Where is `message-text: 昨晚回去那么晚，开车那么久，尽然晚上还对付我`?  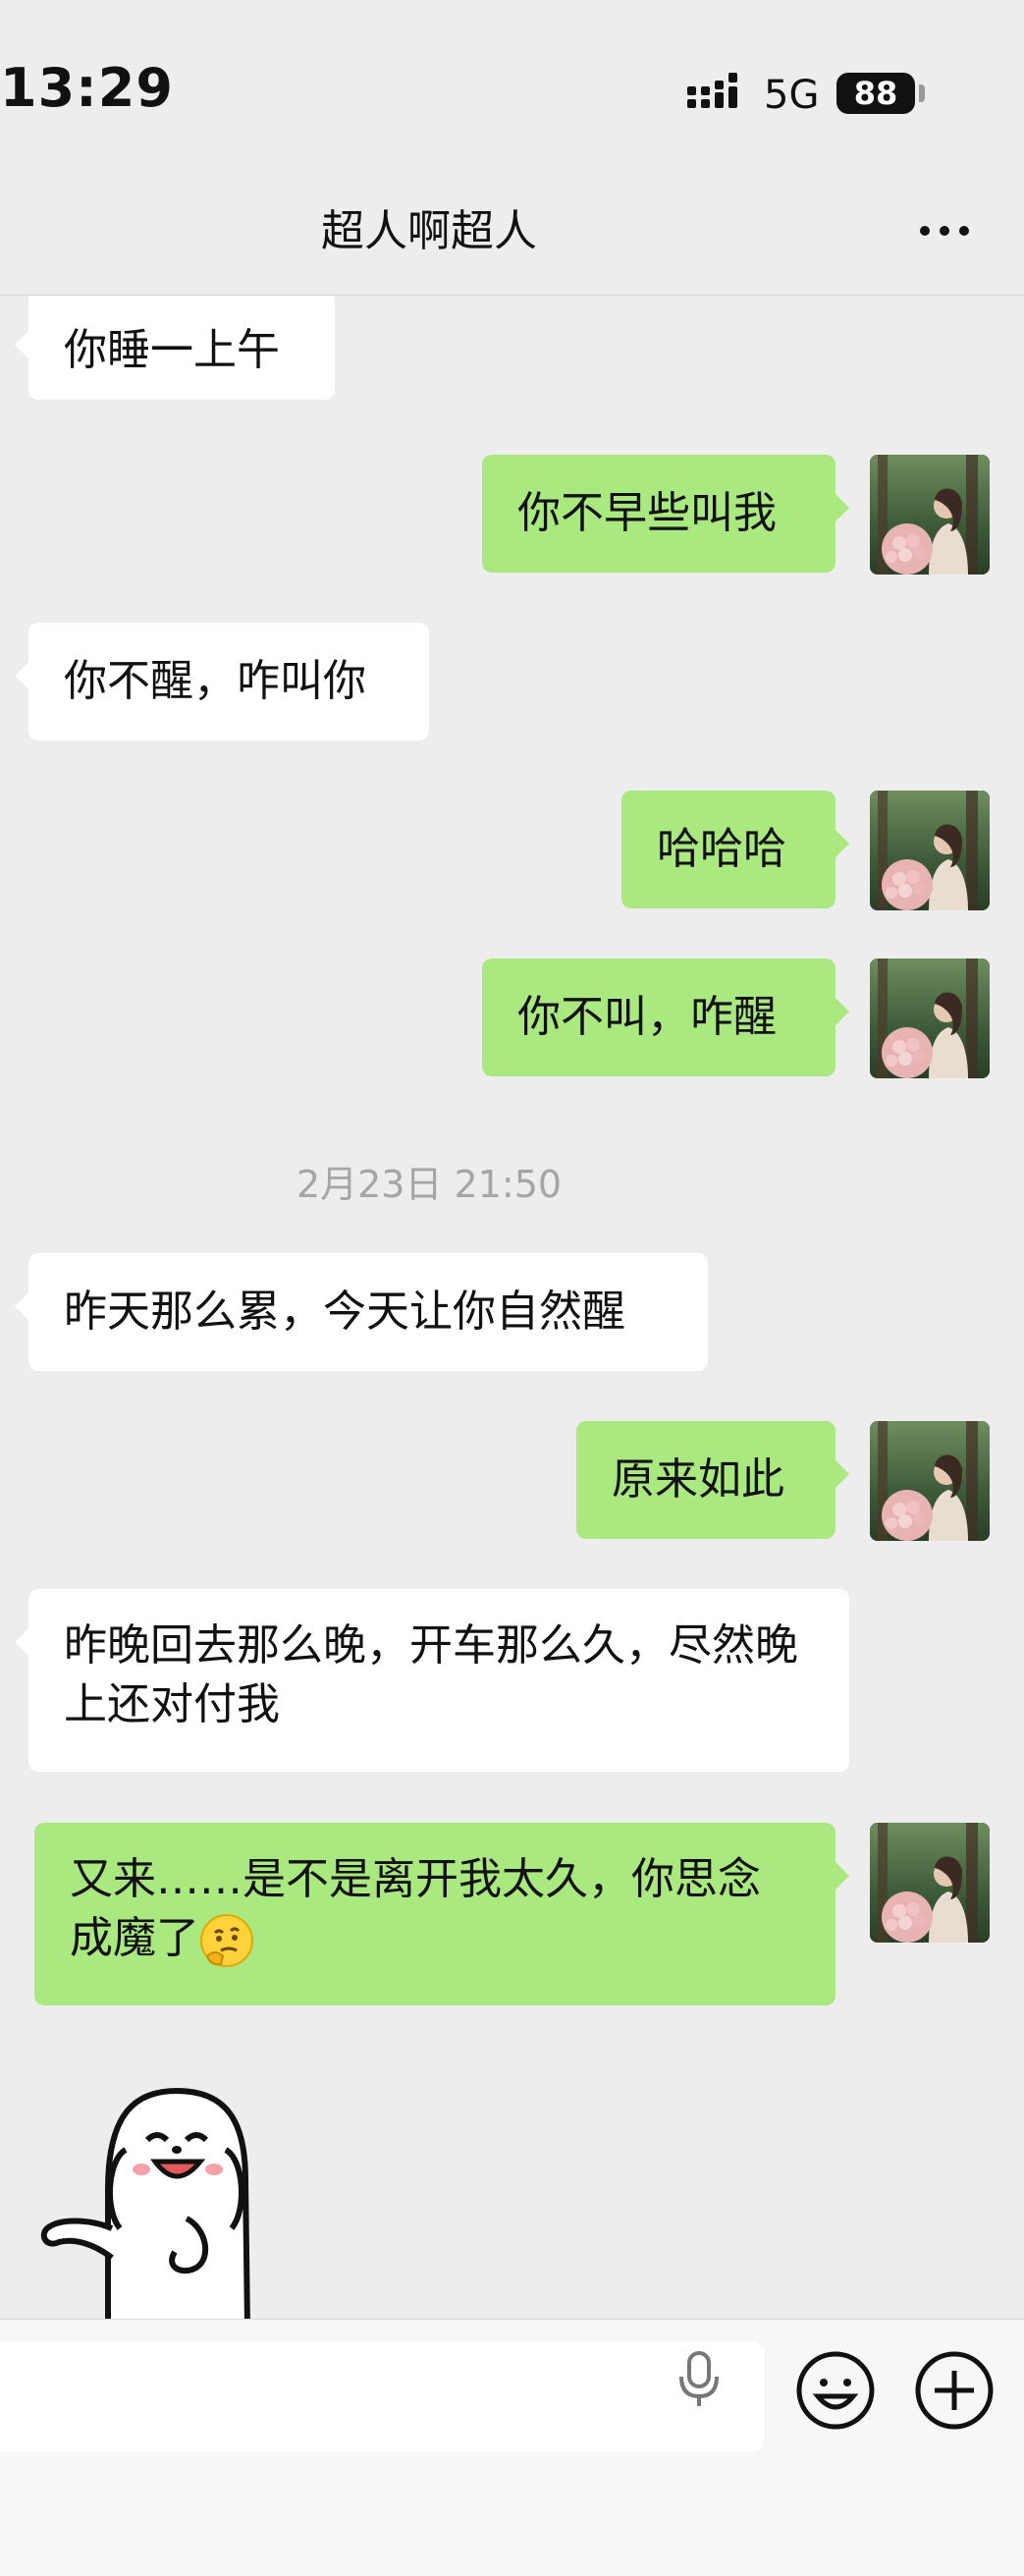
message-text: 昨晚回去那么晚，开车那么久，尽然晚上还对付我 is located at coordinates (431, 1675).